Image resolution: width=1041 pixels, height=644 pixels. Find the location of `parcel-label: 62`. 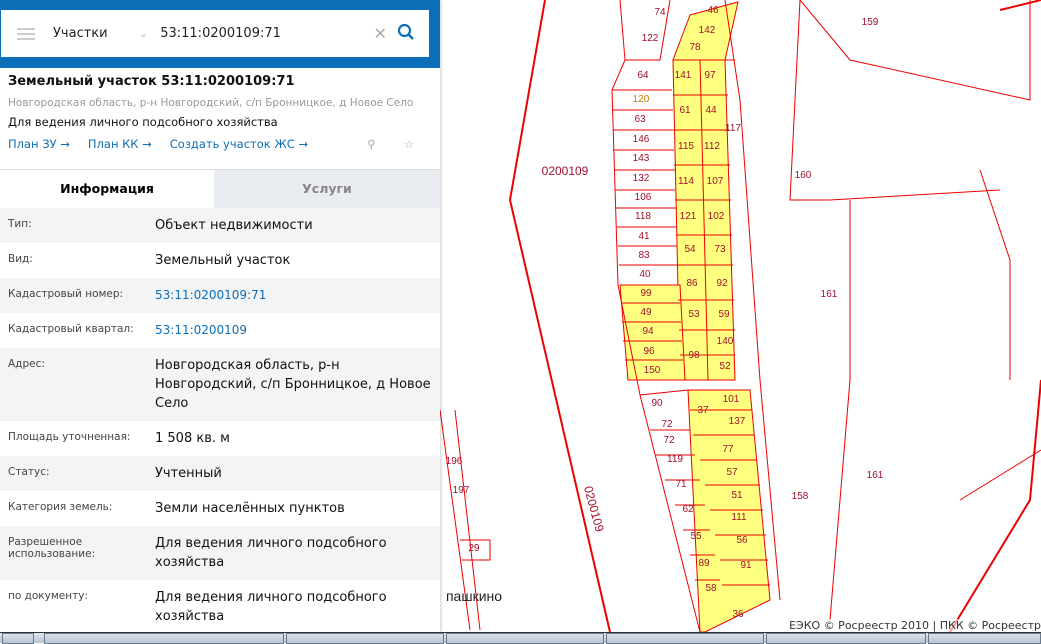

parcel-label: 62 is located at coordinates (688, 509).